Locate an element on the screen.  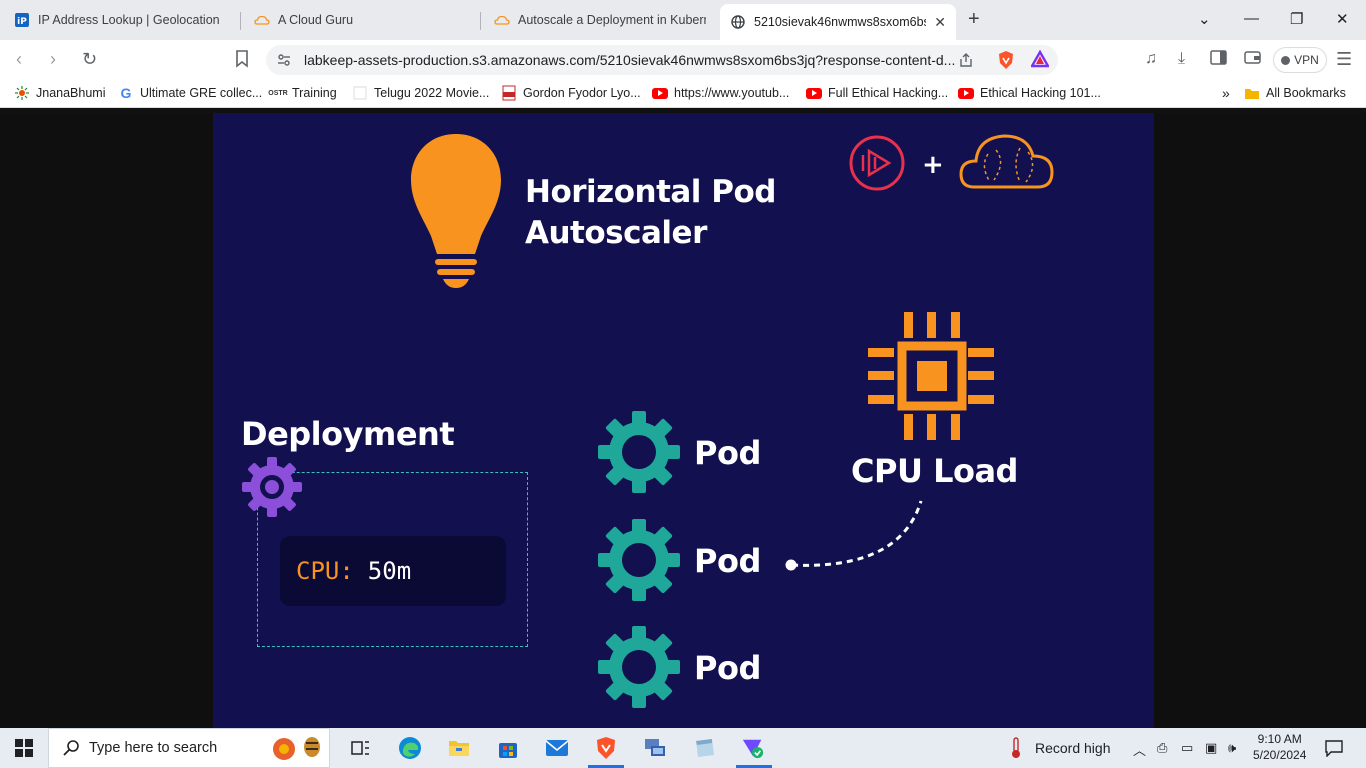
edge-browser-icon is located at coordinates (410, 748).